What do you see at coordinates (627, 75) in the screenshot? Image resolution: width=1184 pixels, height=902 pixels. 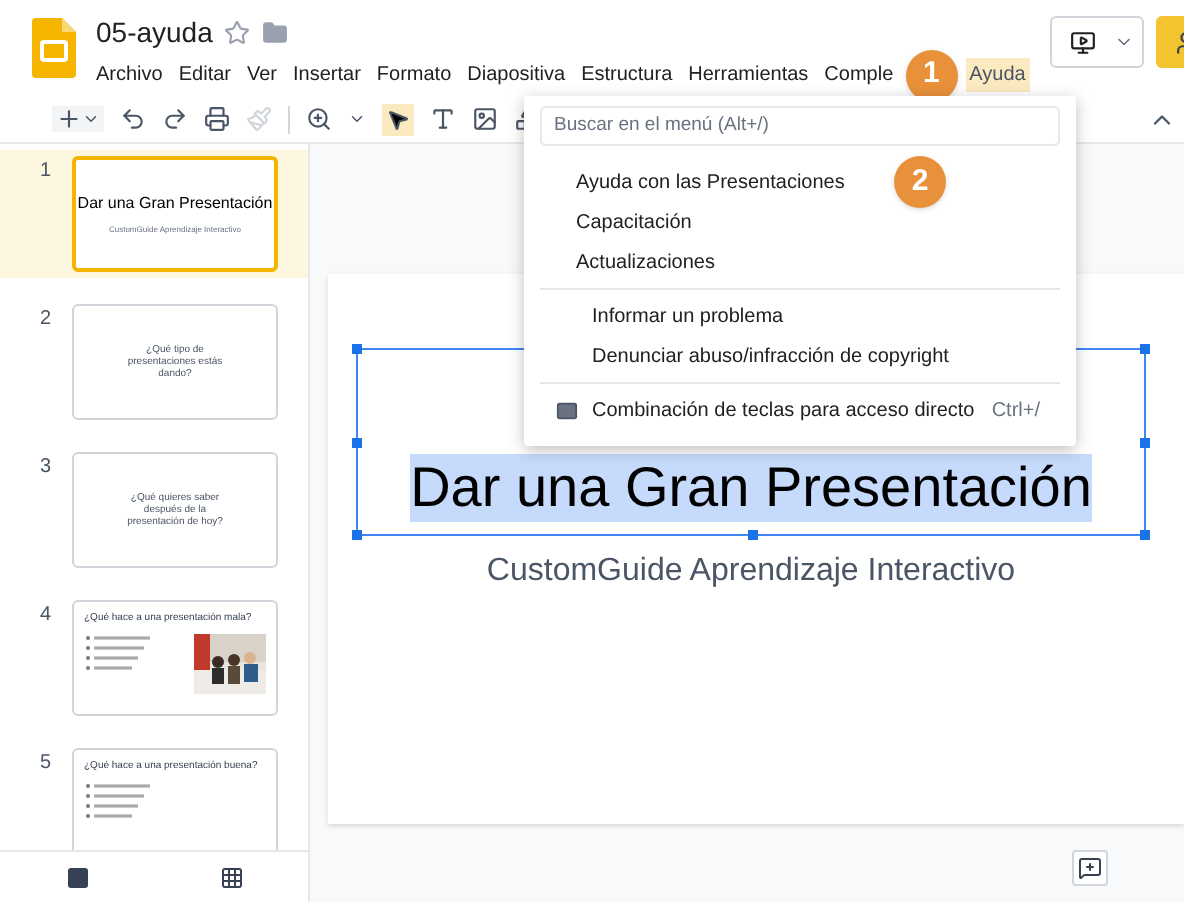 I see `menu-item: Estructura` at bounding box center [627, 75].